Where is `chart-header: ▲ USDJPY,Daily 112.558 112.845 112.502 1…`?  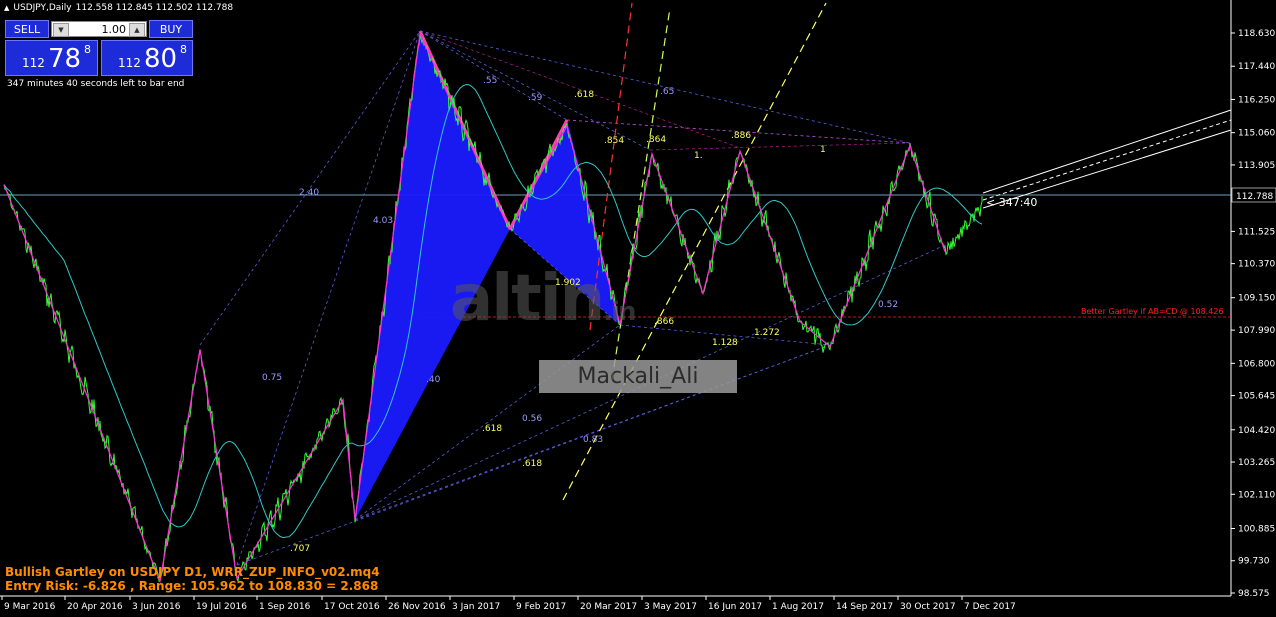
chart-header: ▲ USDJPY,Daily 112.558 112.845 112.502 1… is located at coordinates (118, 8).